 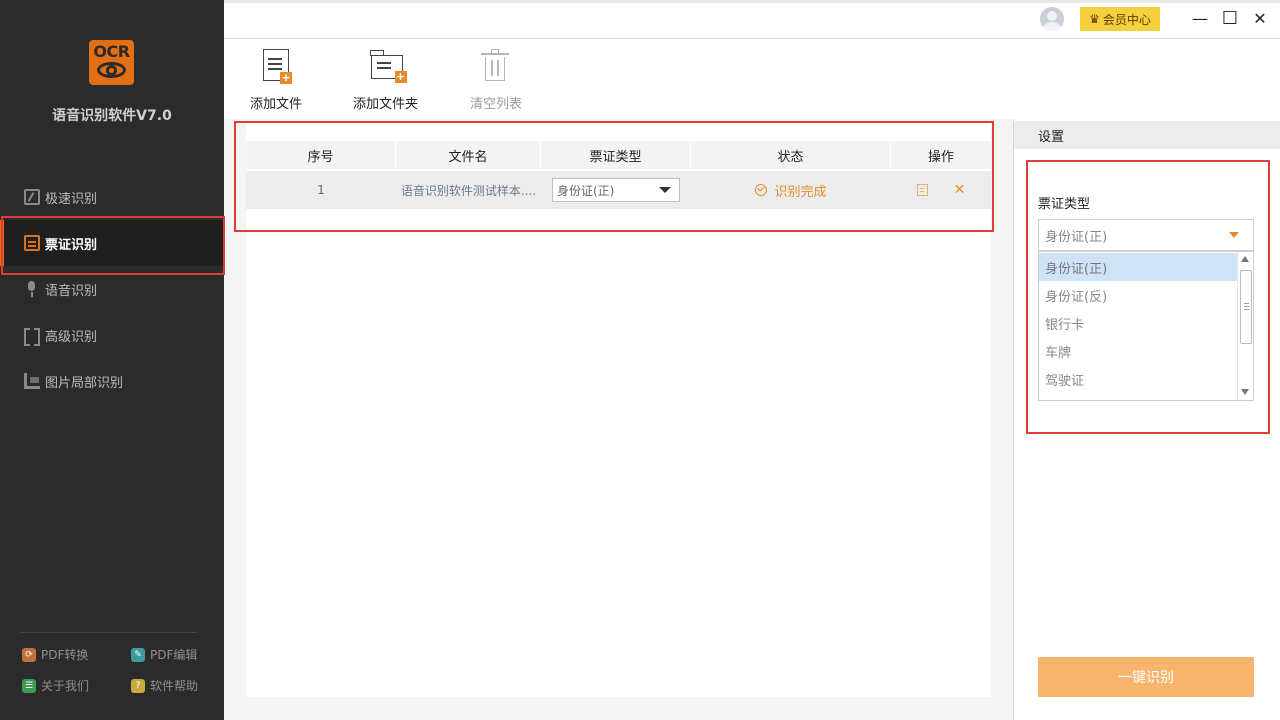 I want to click on view-result-icon, so click(x=922, y=190).